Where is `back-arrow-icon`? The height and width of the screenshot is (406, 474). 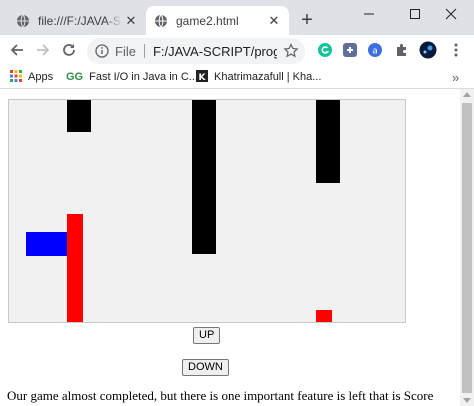
back-arrow-icon is located at coordinates (17, 50).